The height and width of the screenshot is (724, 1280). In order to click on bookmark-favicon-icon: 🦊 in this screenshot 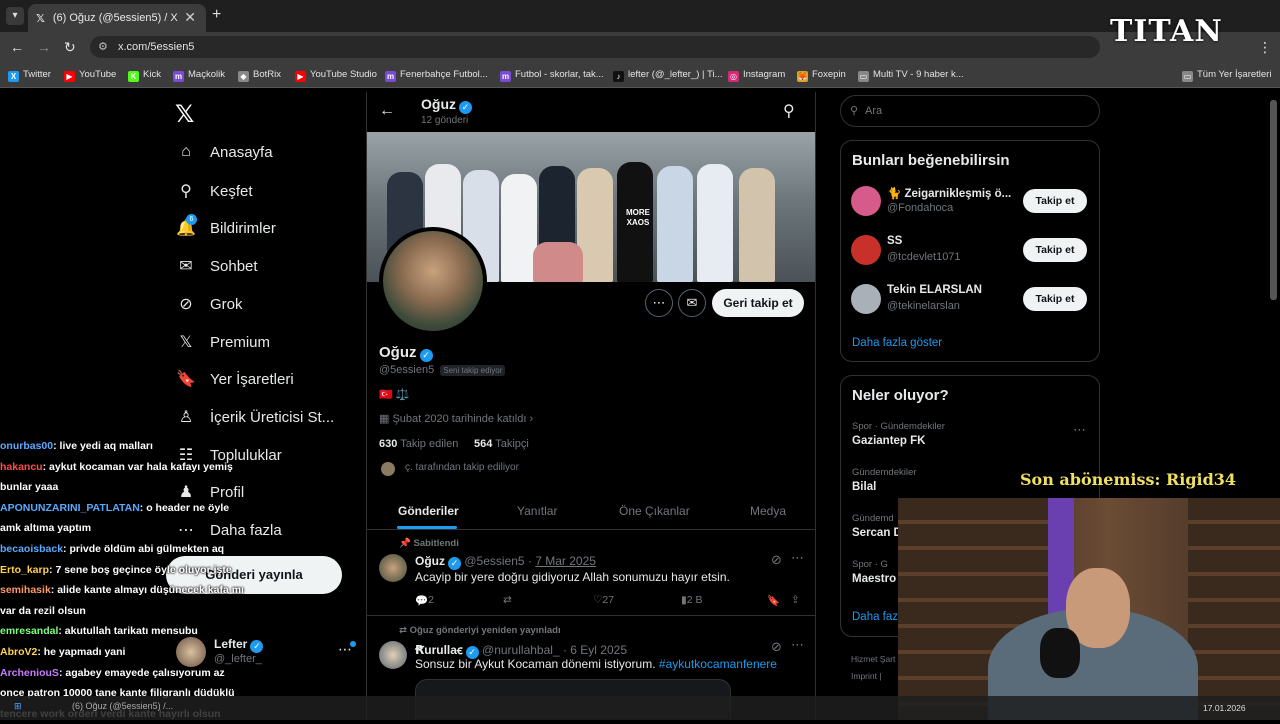, I will do `click(802, 76)`.